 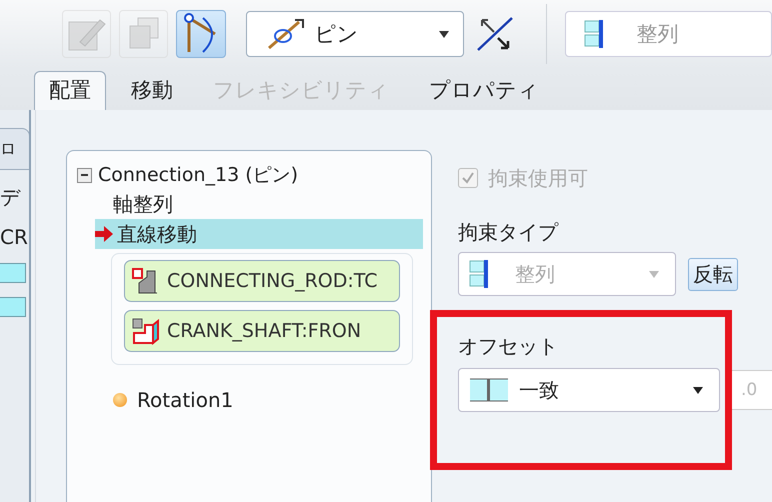 What do you see at coordinates (84, 175) in the screenshot?
I see `collapse-icon` at bounding box center [84, 175].